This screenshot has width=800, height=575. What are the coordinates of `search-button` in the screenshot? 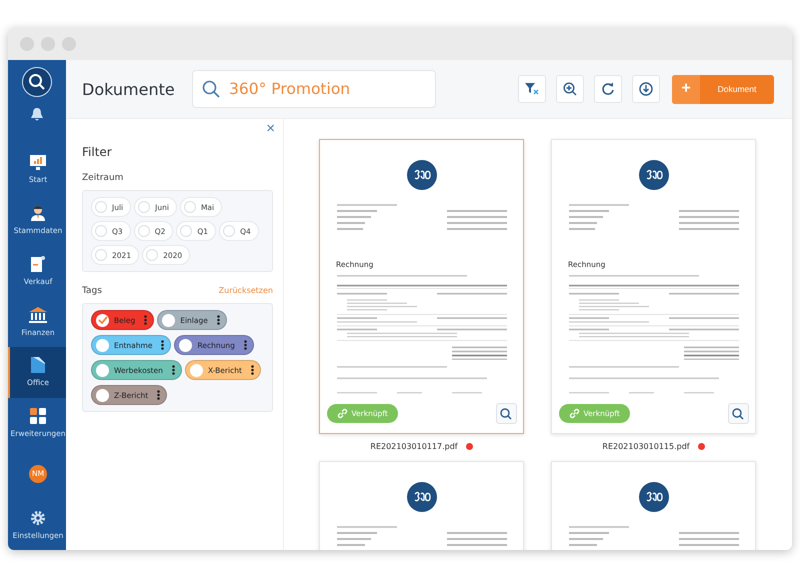 It's located at (37, 82).